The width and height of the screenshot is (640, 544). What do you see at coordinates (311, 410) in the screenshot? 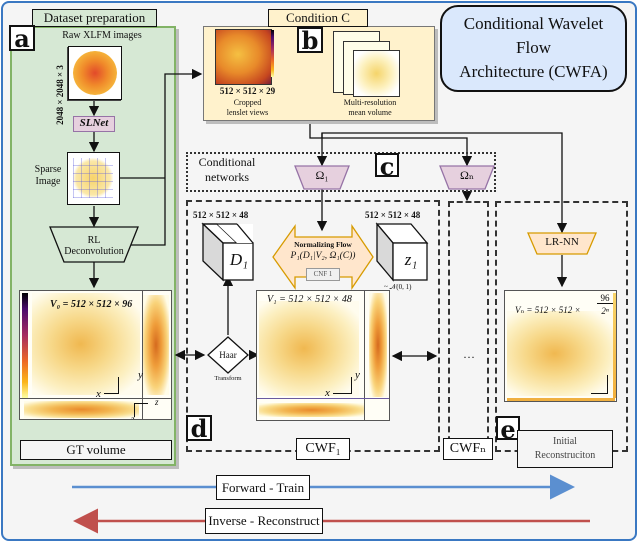
I see `v1-xz-projection` at bounding box center [311, 410].